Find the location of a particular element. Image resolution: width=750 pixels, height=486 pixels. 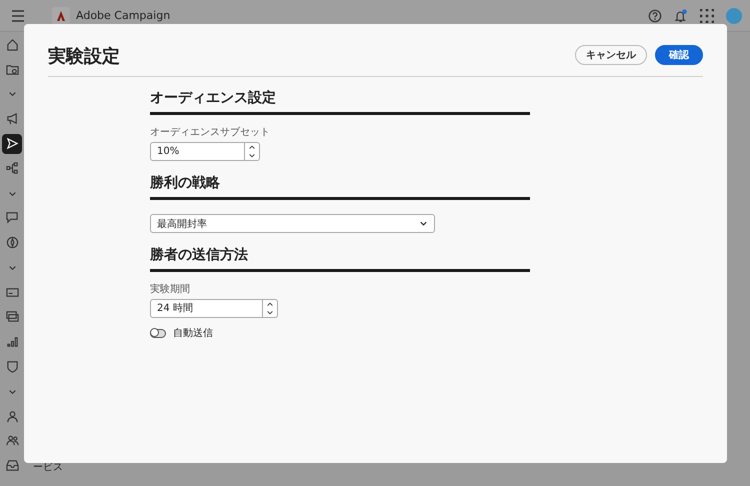

home-icon is located at coordinates (12, 44).